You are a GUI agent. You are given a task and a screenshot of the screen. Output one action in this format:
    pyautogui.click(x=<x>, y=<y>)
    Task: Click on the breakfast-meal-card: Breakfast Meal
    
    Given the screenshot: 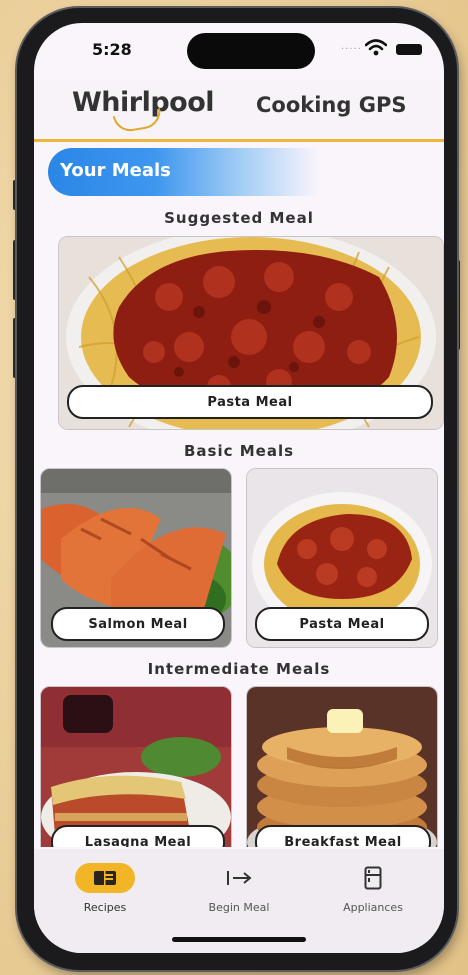 What is the action you would take?
    pyautogui.click(x=342, y=766)
    